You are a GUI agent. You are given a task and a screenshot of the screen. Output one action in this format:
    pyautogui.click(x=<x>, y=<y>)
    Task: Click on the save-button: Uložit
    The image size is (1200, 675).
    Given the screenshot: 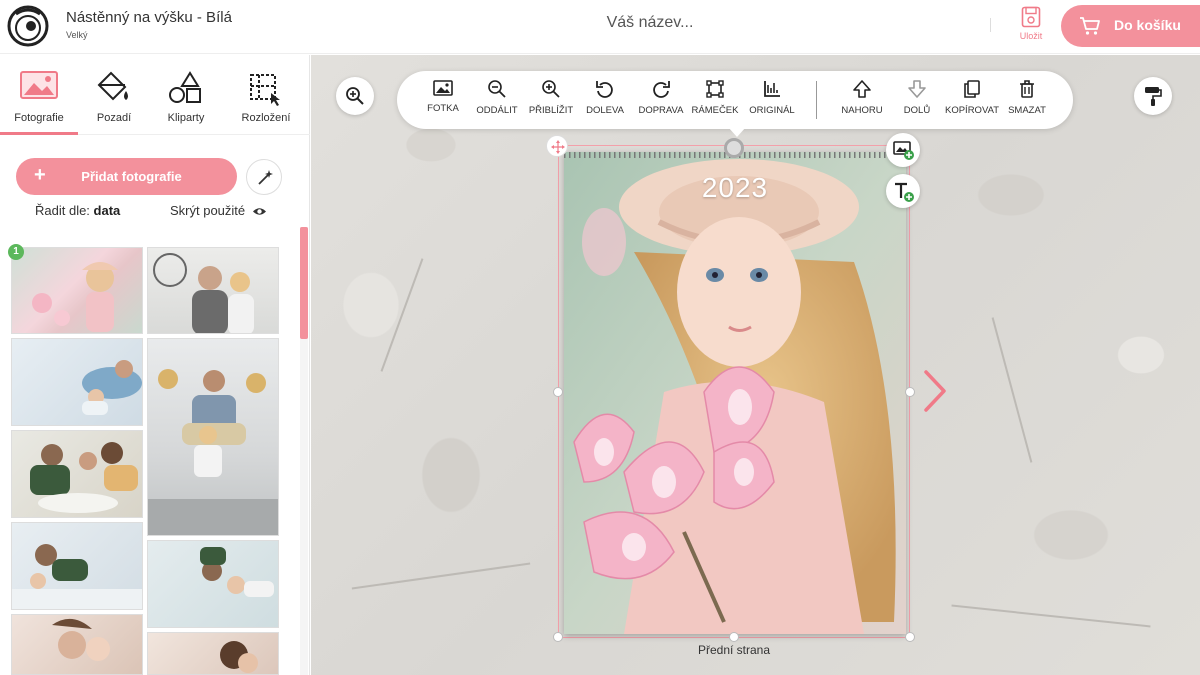 What is the action you would take?
    pyautogui.click(x=1031, y=26)
    